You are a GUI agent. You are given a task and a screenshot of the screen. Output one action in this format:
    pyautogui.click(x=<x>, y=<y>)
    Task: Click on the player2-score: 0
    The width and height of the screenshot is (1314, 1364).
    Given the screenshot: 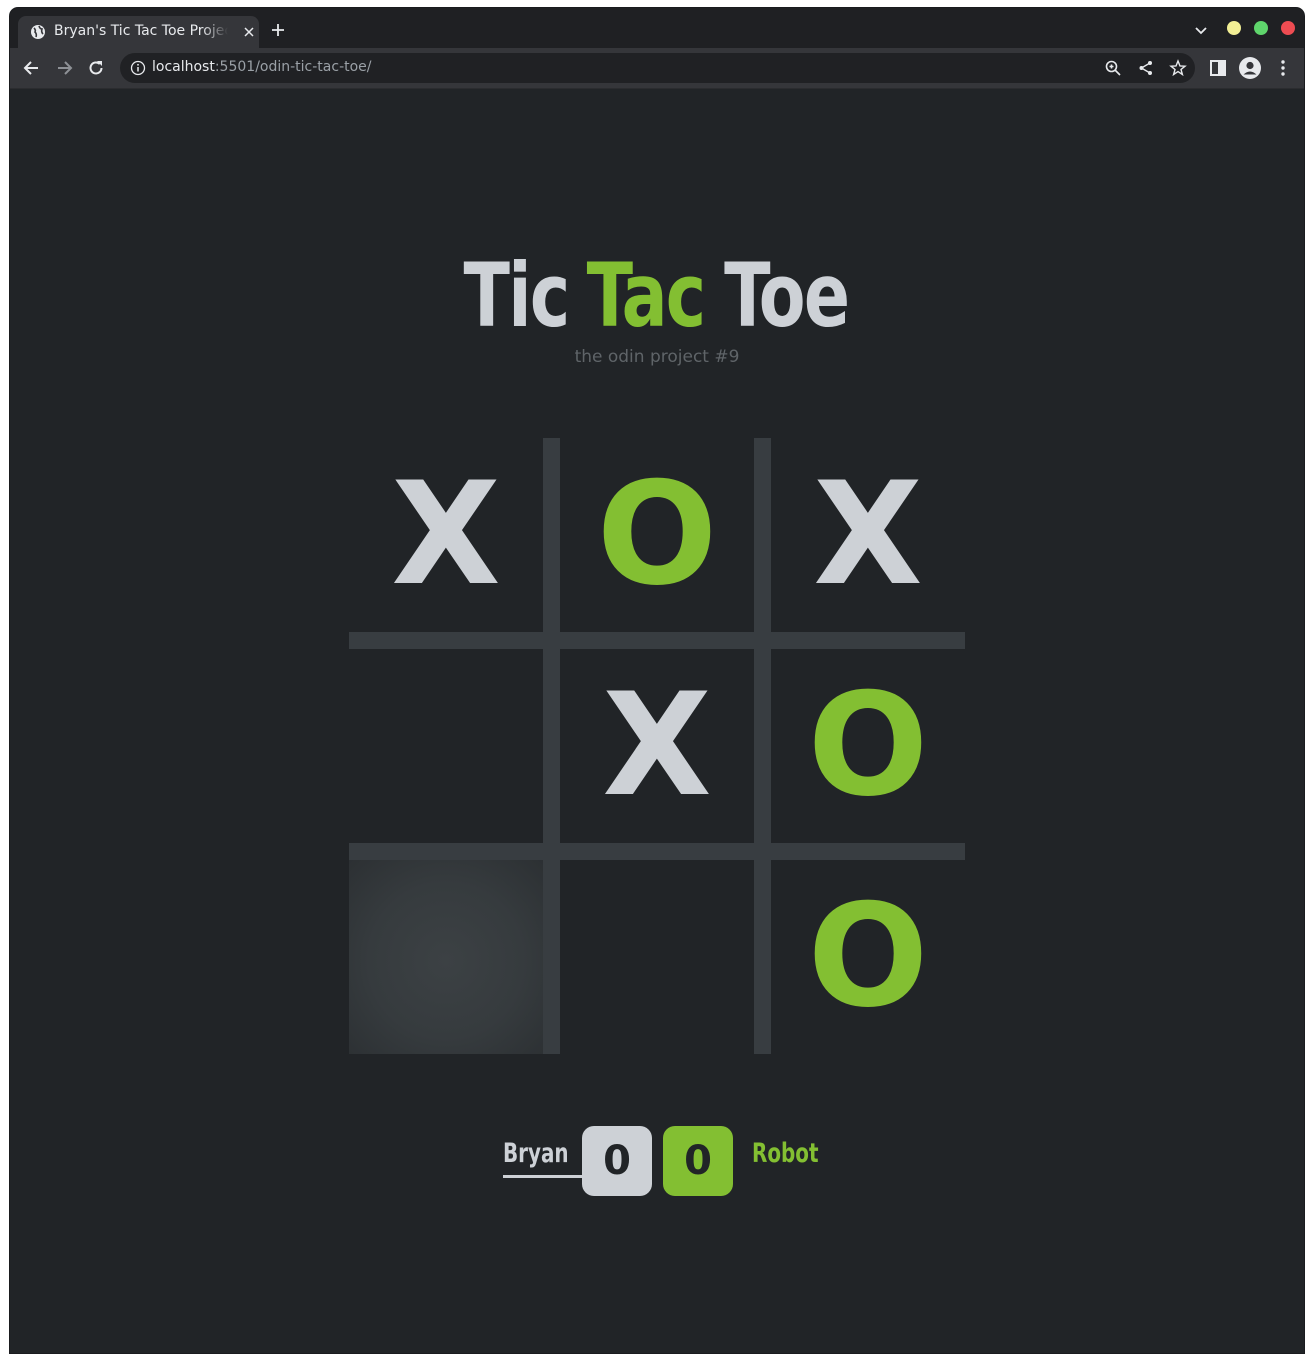 What is the action you would take?
    pyautogui.click(x=698, y=1161)
    